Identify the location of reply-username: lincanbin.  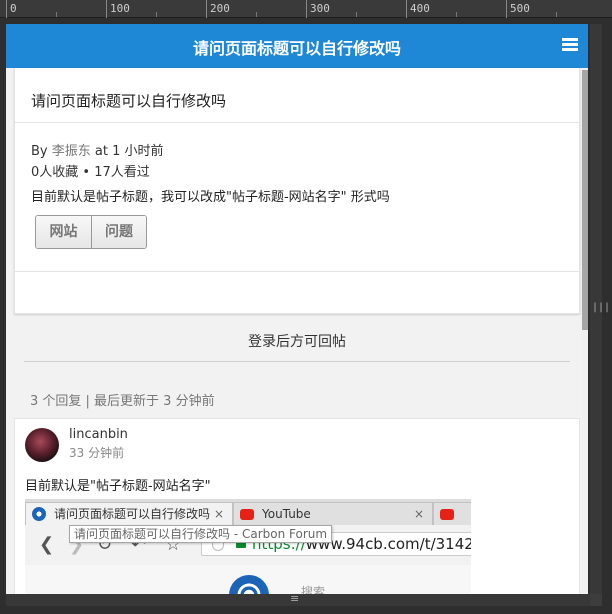
(98, 434).